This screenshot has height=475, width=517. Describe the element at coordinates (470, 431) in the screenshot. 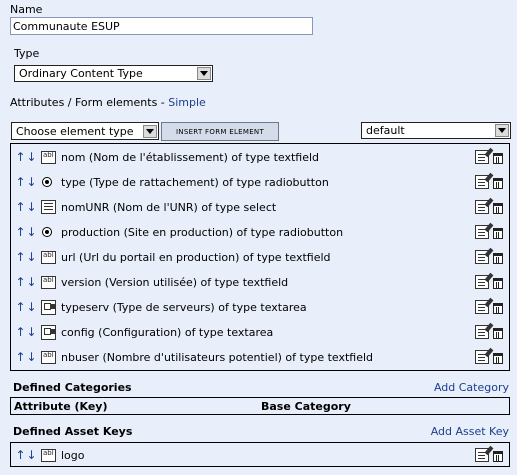

I see `add-asset-key-link: Add Asset Key` at that location.